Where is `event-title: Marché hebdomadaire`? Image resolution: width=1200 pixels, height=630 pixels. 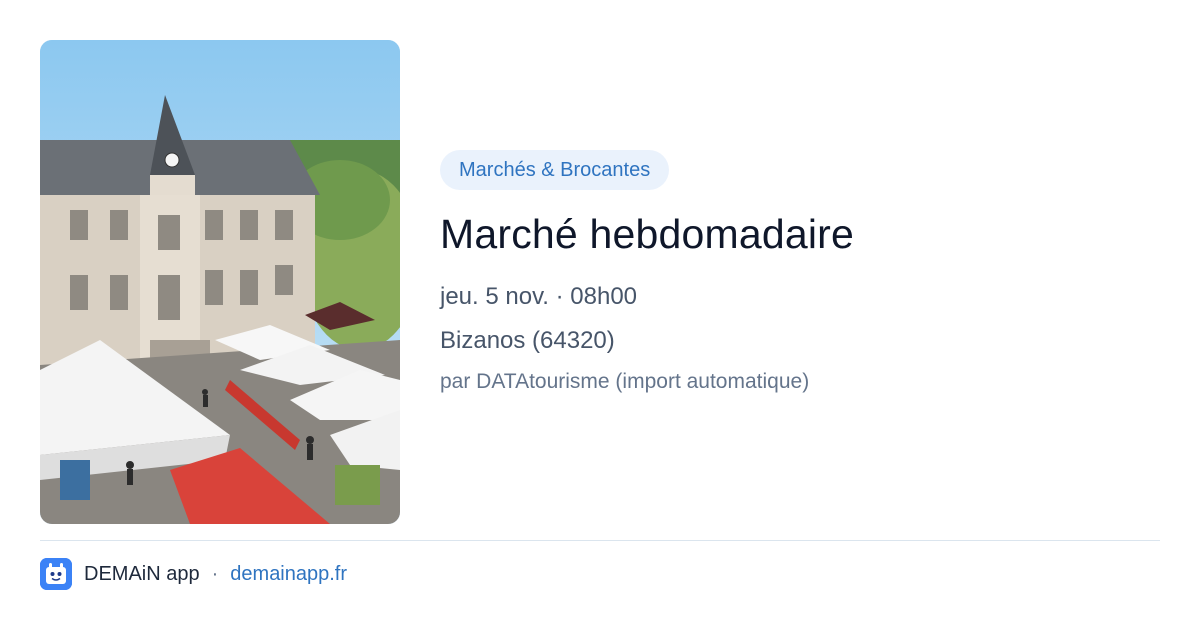
event-title: Marché hebdomadaire is located at coordinates (647, 234).